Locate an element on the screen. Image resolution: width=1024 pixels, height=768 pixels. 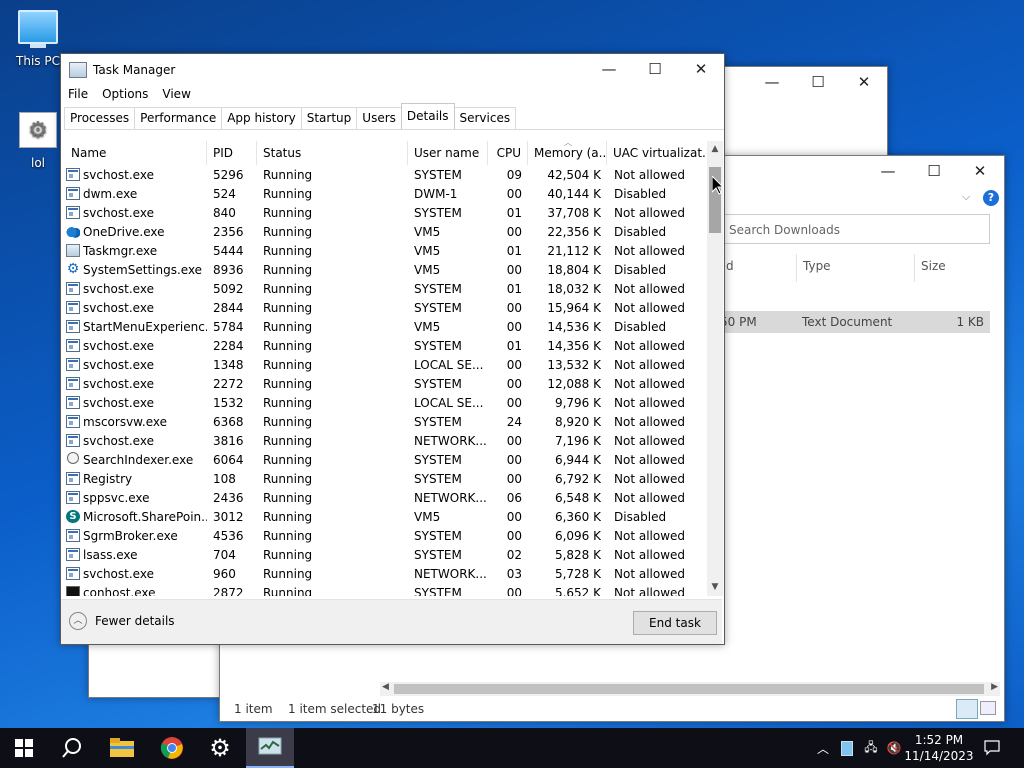
help-icon: ? is located at coordinates (991, 198).